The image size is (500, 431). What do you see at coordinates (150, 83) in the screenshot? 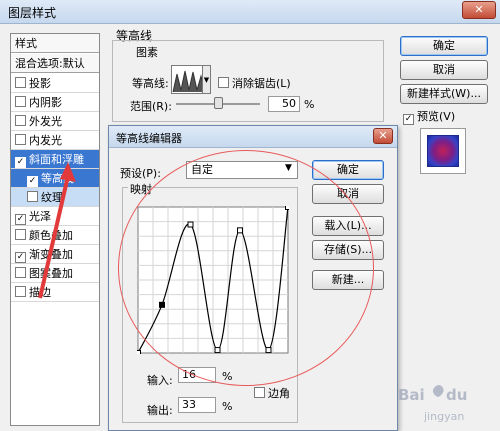
I see `contour-label: 等高线:` at bounding box center [150, 83].